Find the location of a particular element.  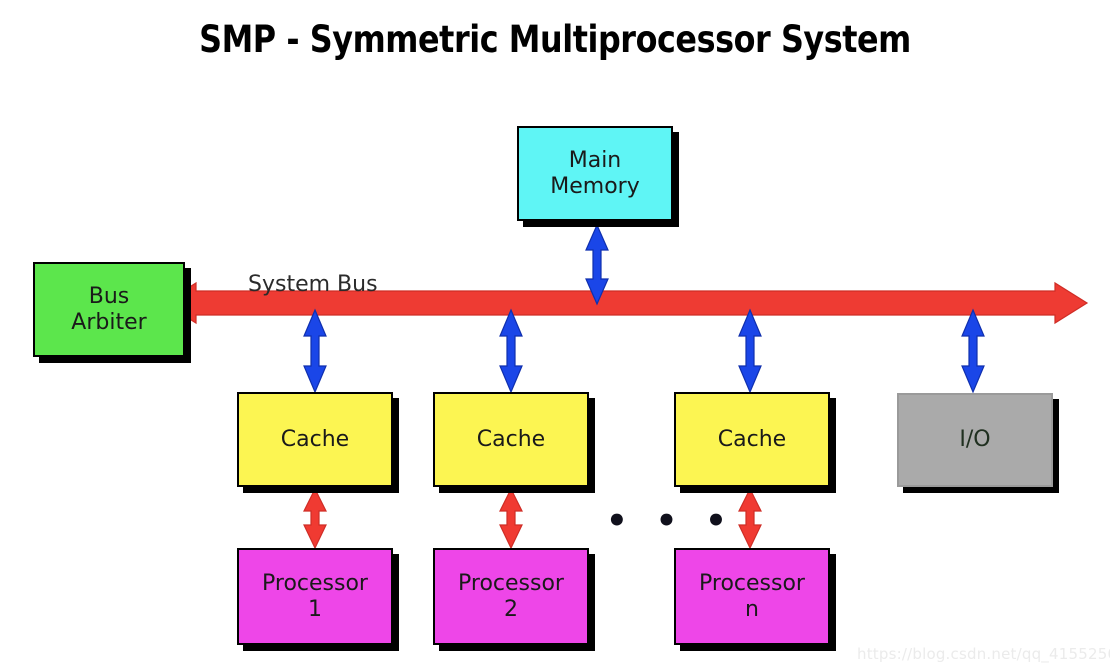

processor-2-label-line1: Processor is located at coordinates (511, 583).